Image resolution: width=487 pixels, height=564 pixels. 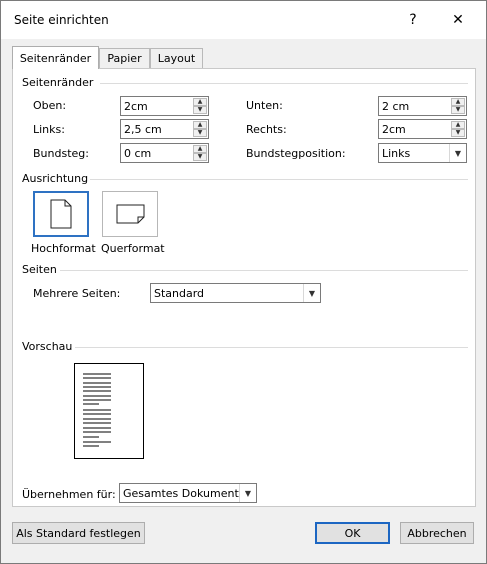 I want to click on pages-group-label: Seiten, so click(x=39, y=269).